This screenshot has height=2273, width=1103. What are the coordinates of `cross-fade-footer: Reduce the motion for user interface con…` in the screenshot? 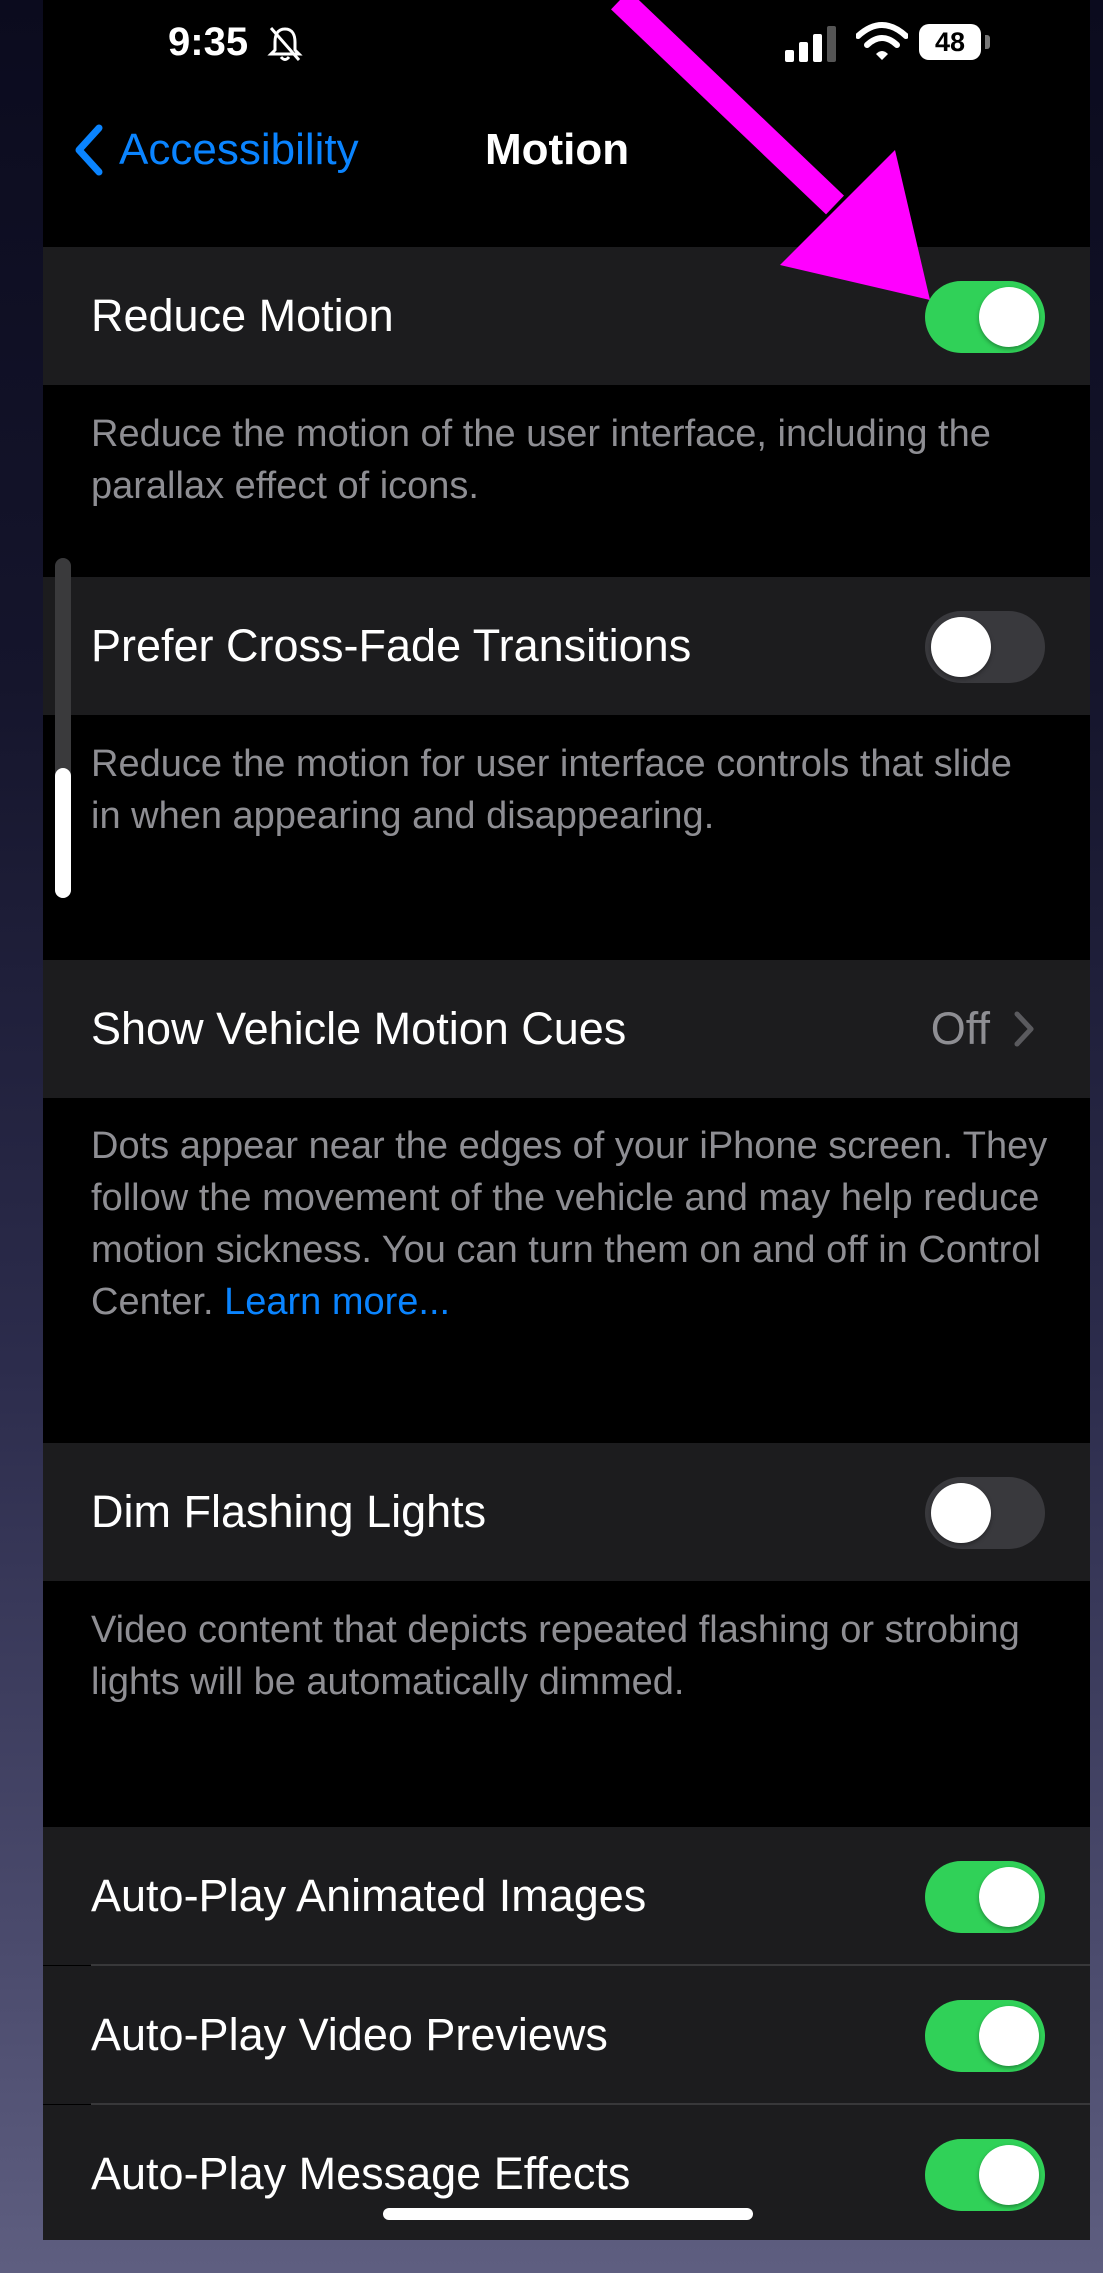 It's located at (551, 790).